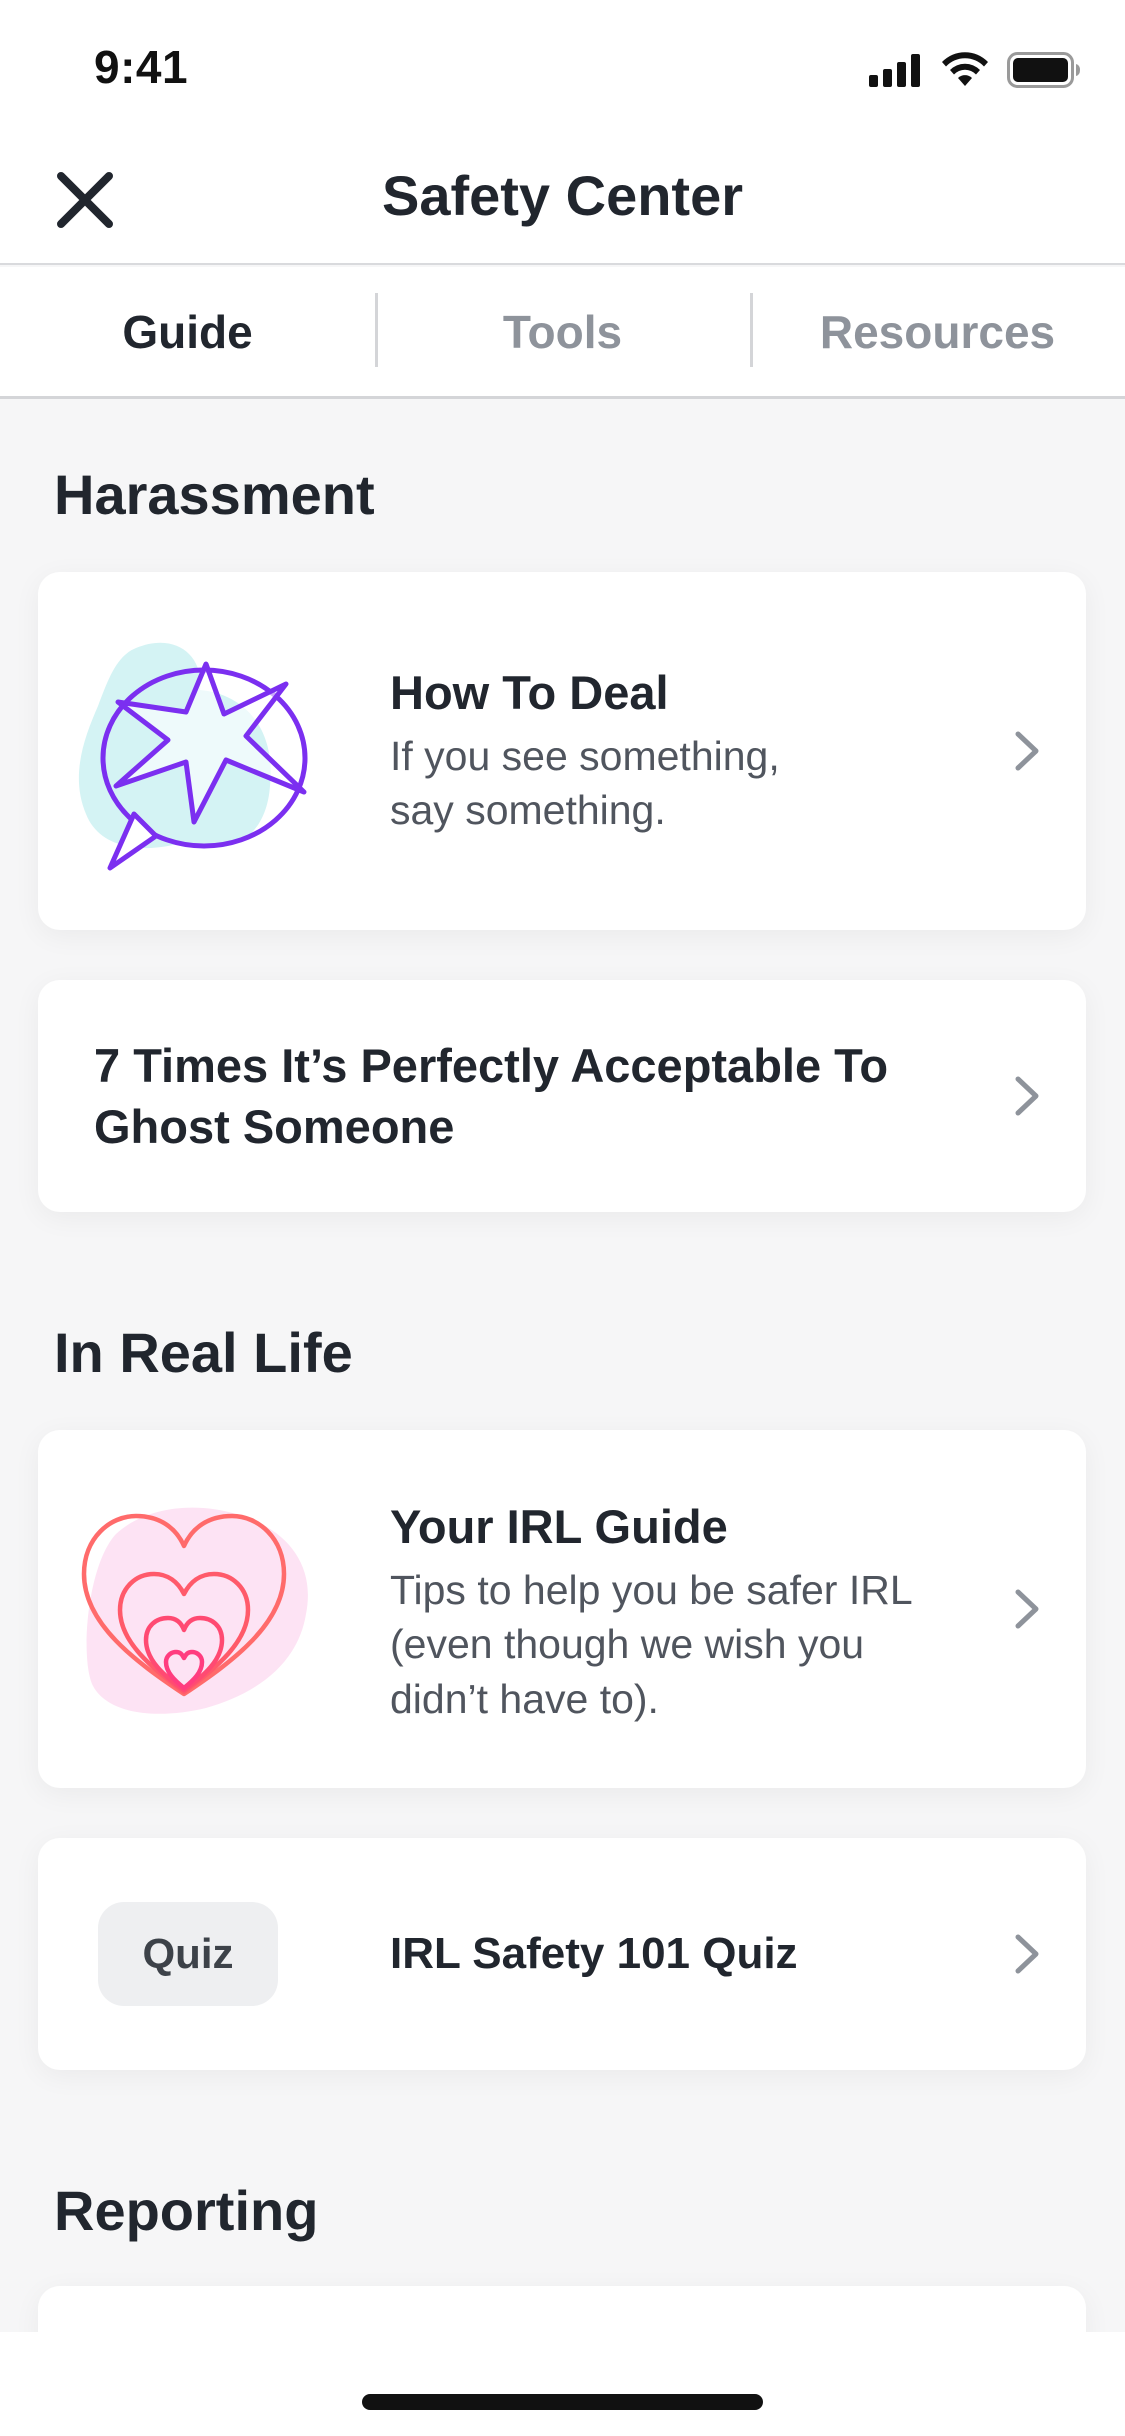 The width and height of the screenshot is (1125, 2436). What do you see at coordinates (141, 67) in the screenshot?
I see `status-time: 9:41` at bounding box center [141, 67].